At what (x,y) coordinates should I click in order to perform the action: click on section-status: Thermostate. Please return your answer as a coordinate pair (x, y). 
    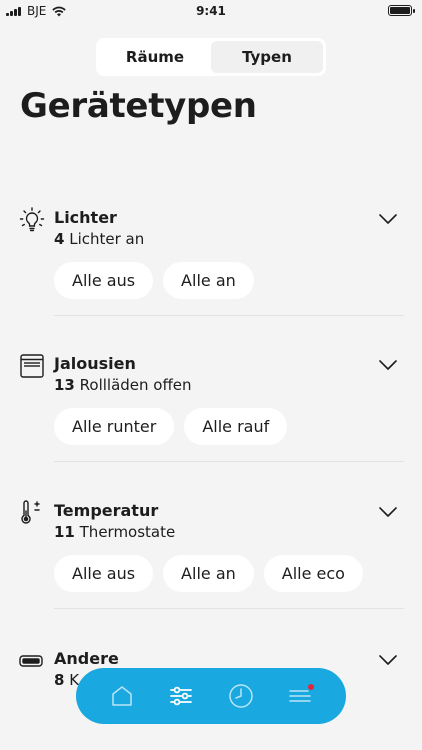
    Looking at the image, I should click on (125, 532).